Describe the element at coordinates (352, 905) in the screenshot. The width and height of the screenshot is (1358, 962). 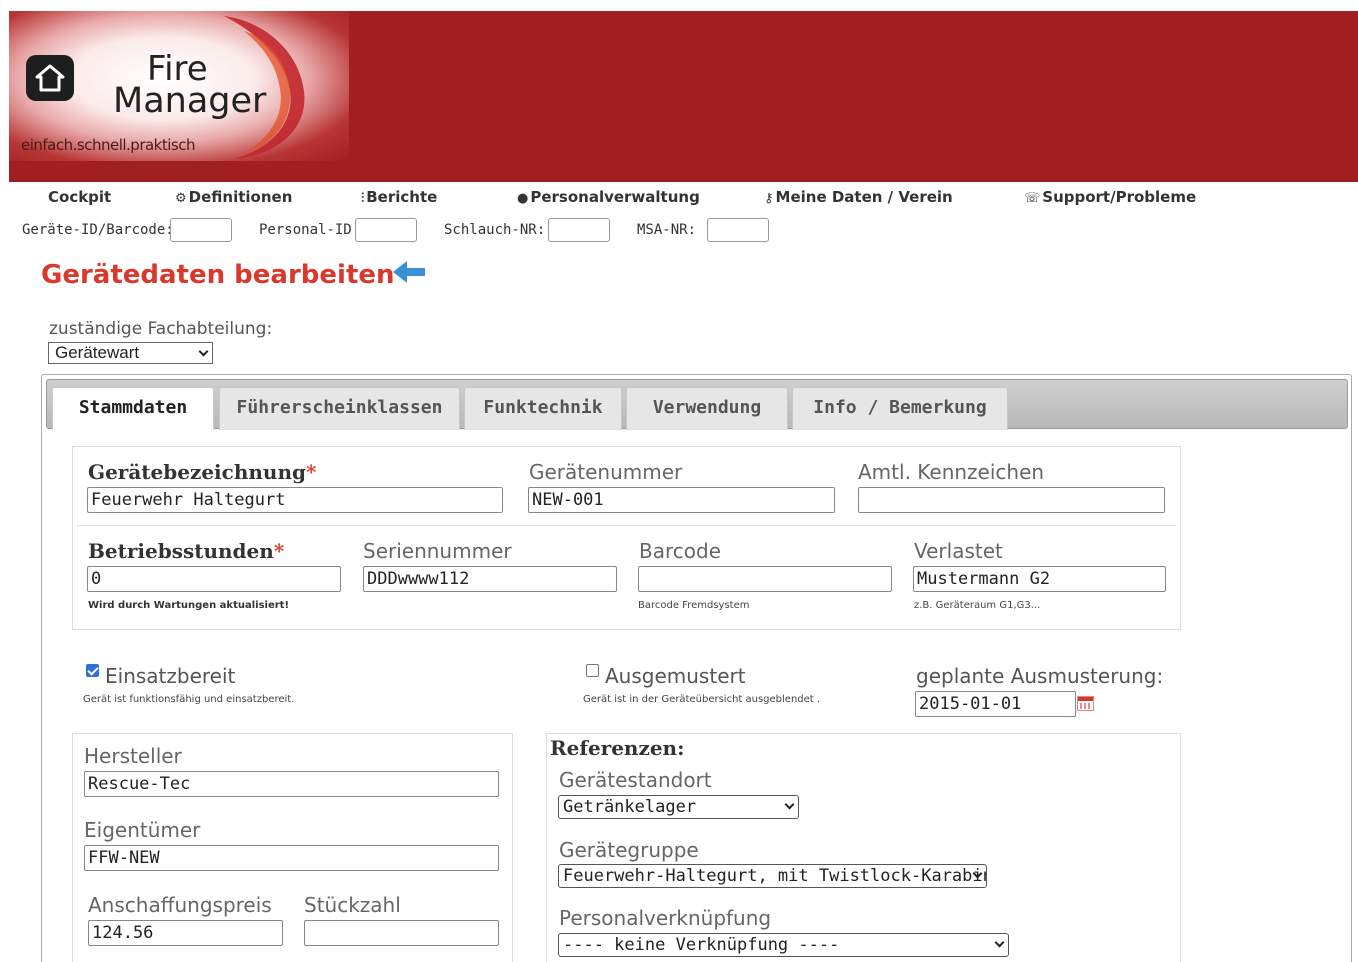
I see `stueckzahl-label: Stückzahl` at that location.